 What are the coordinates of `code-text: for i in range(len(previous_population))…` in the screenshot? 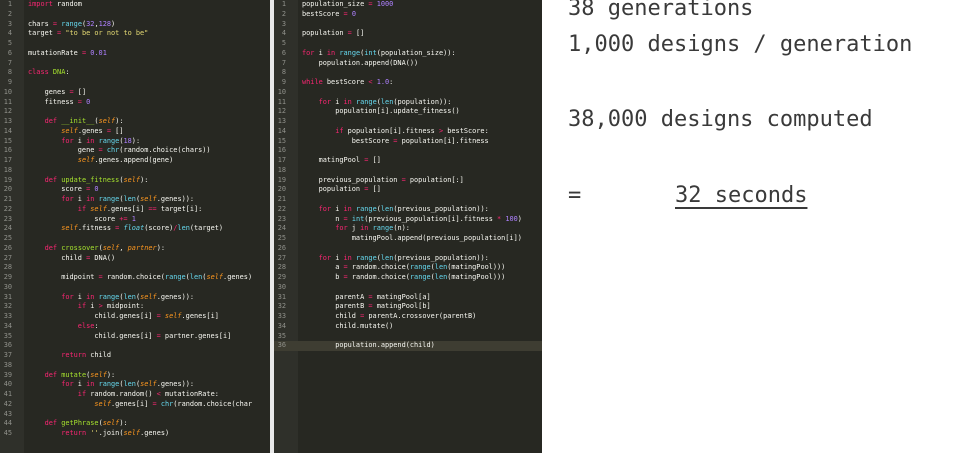 It's located at (403, 208).